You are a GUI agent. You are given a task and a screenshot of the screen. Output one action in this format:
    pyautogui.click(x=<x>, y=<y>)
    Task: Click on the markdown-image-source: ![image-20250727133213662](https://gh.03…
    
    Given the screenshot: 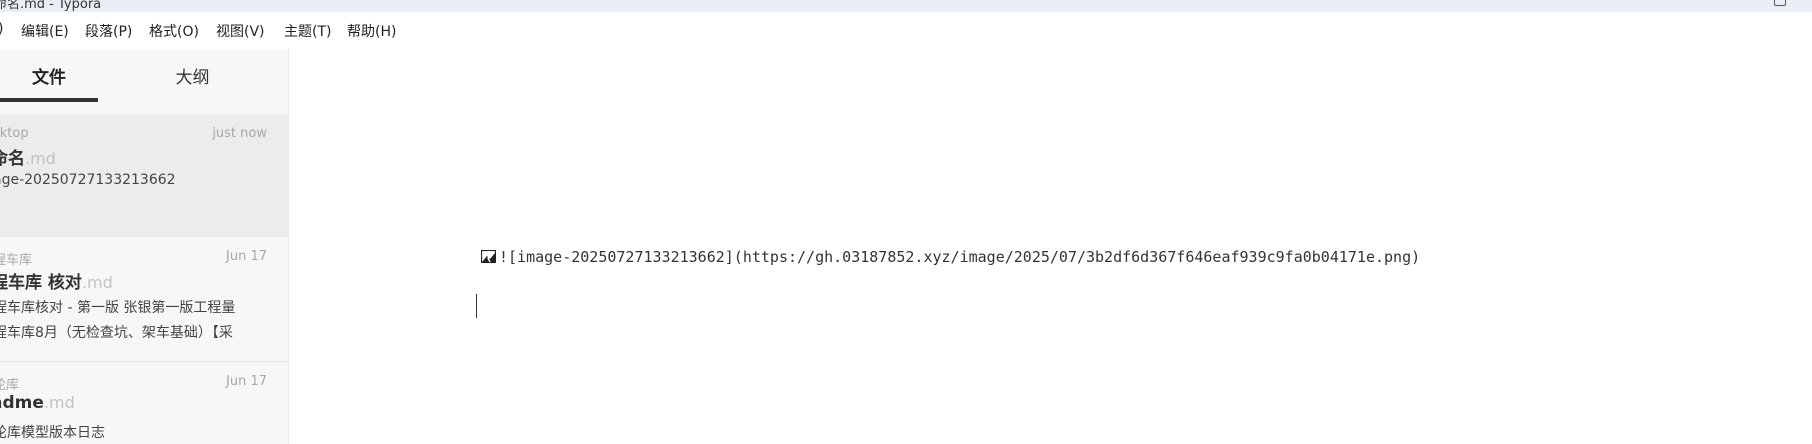 What is the action you would take?
    pyautogui.click(x=960, y=257)
    